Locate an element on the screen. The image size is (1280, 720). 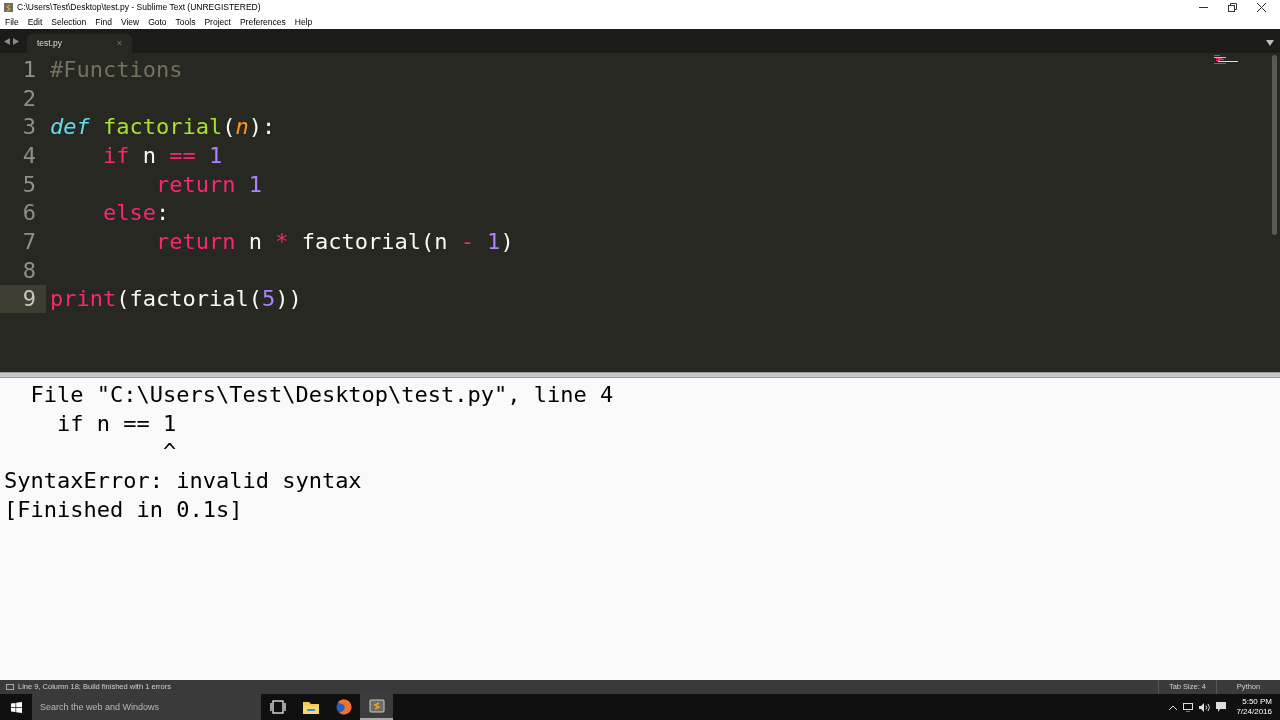
search-field: Search the web and Windows is located at coordinates (146, 707).